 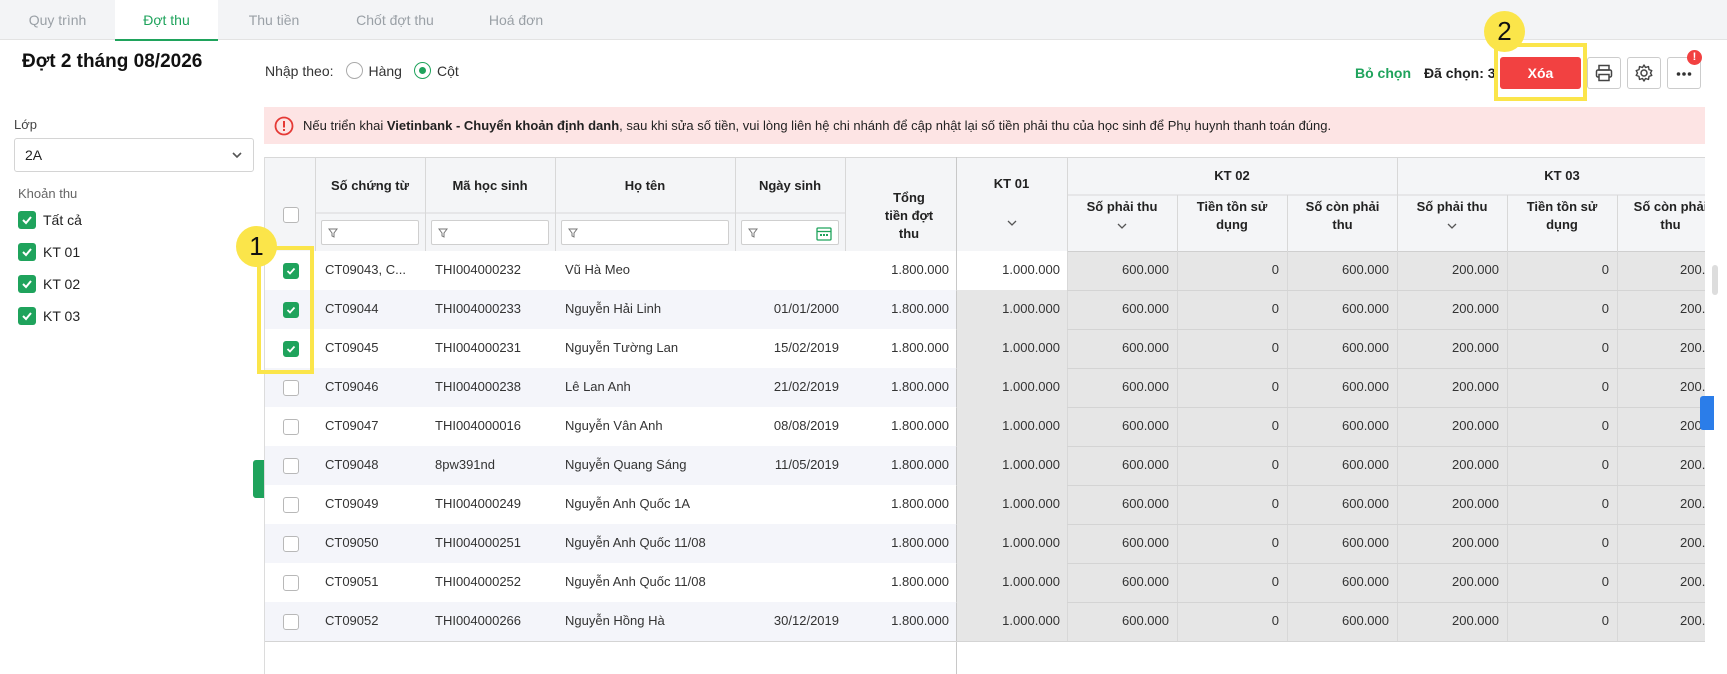 What do you see at coordinates (49, 316) in the screenshot?
I see `filter-item-kt-03: KT 03` at bounding box center [49, 316].